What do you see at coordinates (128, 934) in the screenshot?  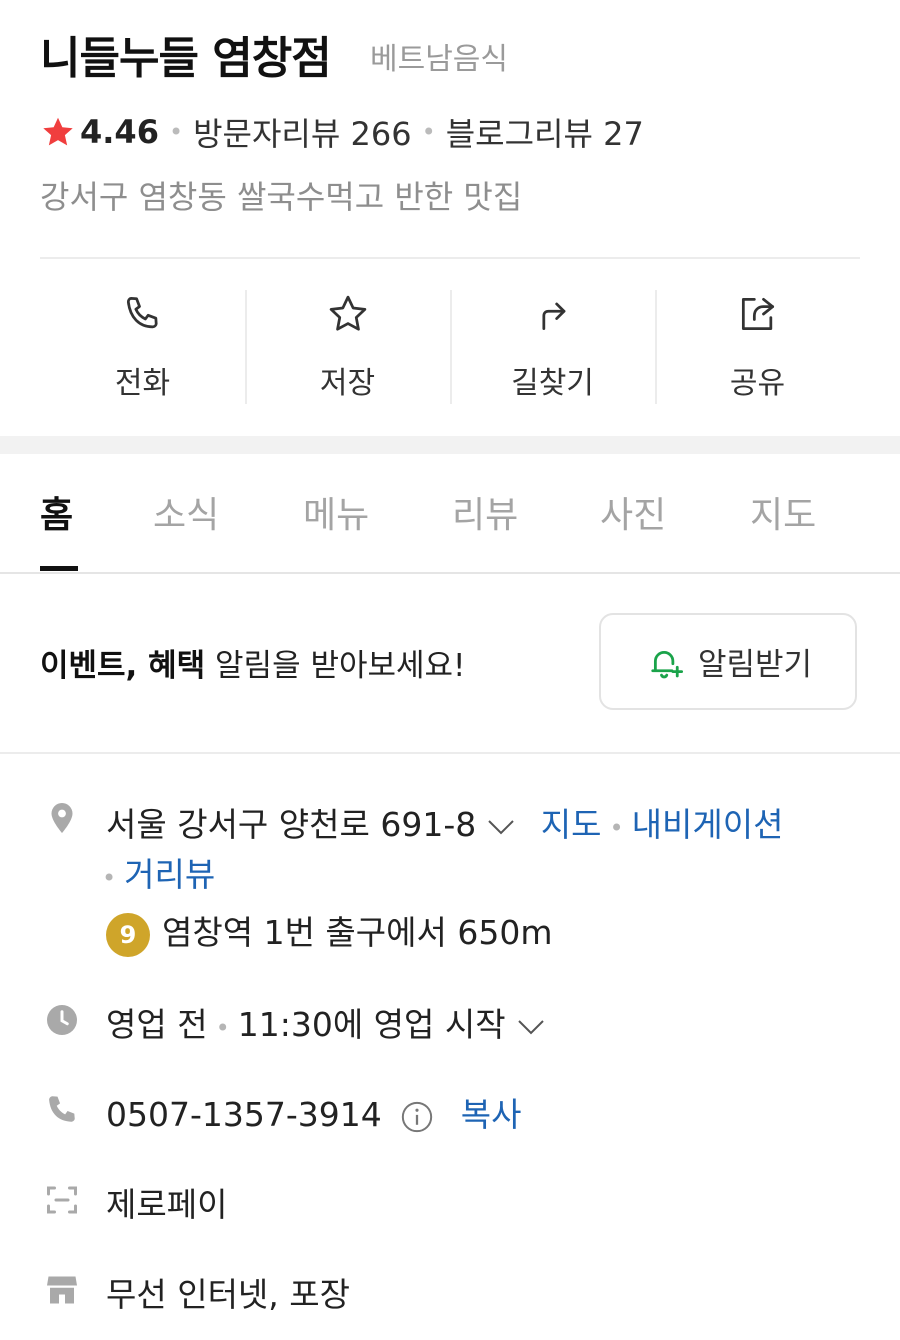 I see `subway-line-badge: 9` at bounding box center [128, 934].